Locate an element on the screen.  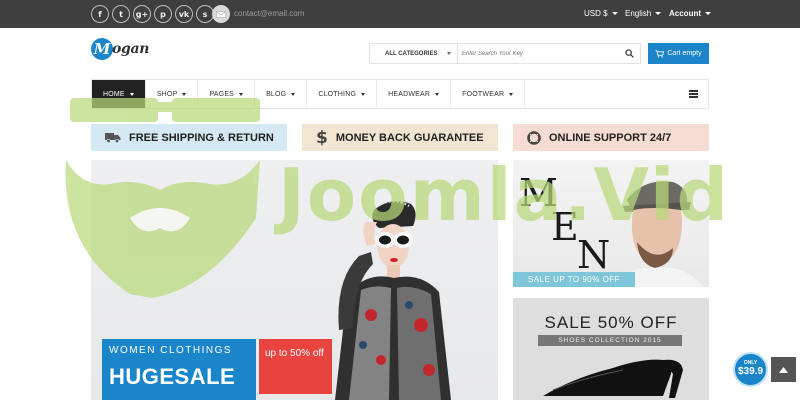
nav-label: PAGES is located at coordinates (222, 94).